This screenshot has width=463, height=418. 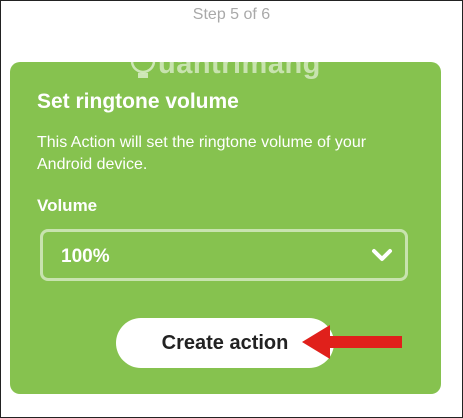 What do you see at coordinates (224, 255) in the screenshot?
I see `volume-select: 100%` at bounding box center [224, 255].